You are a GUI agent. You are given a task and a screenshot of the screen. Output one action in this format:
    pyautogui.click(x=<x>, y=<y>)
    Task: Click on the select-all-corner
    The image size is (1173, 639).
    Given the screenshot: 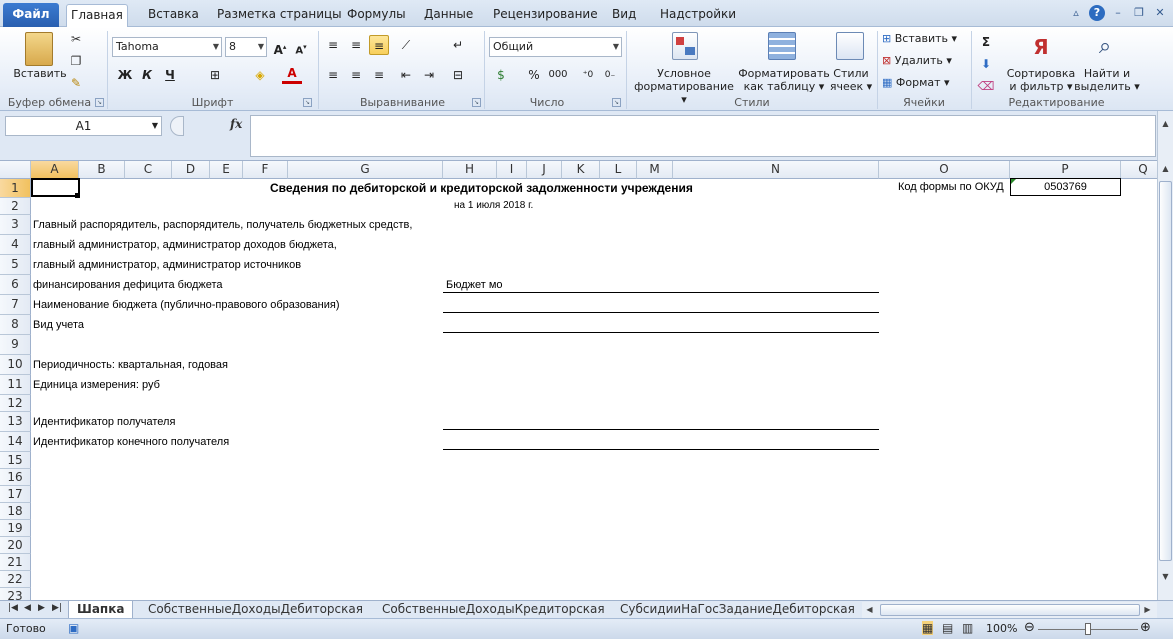 What is the action you would take?
    pyautogui.click(x=15, y=170)
    